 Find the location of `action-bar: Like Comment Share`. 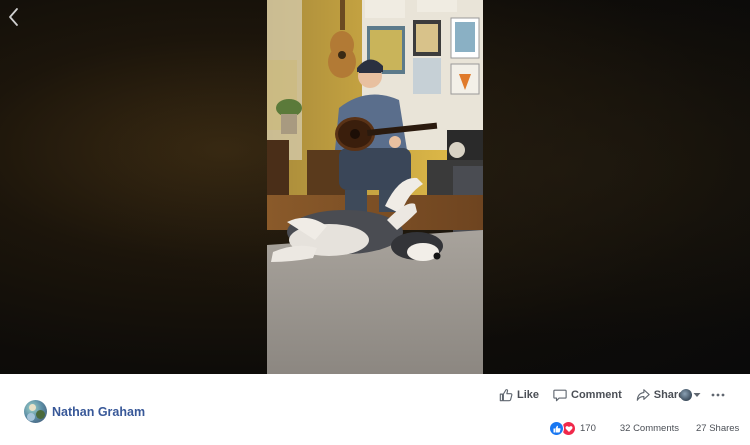

action-bar: Like Comment Share is located at coordinates (591, 395).